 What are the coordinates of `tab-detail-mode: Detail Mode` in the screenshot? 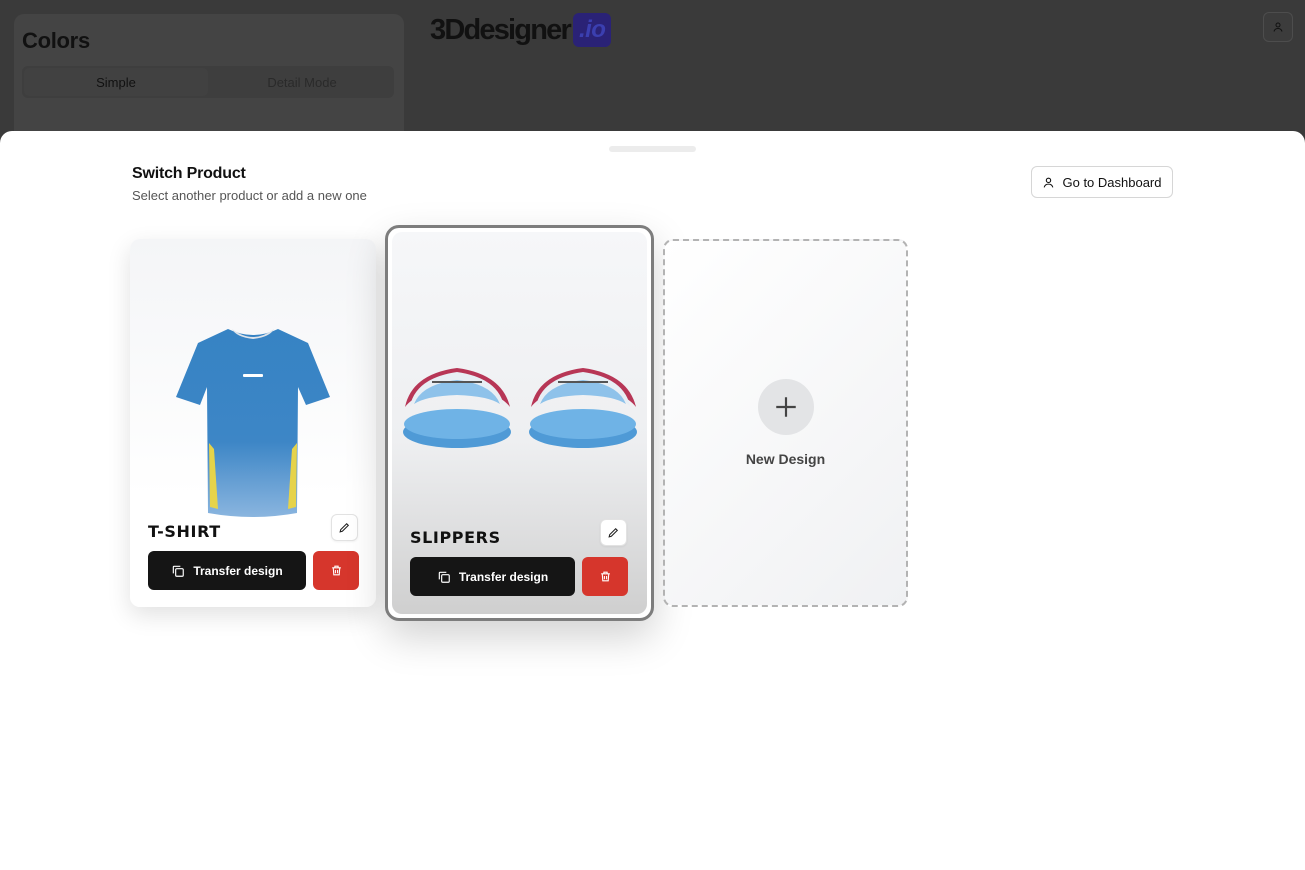 It's located at (302, 82).